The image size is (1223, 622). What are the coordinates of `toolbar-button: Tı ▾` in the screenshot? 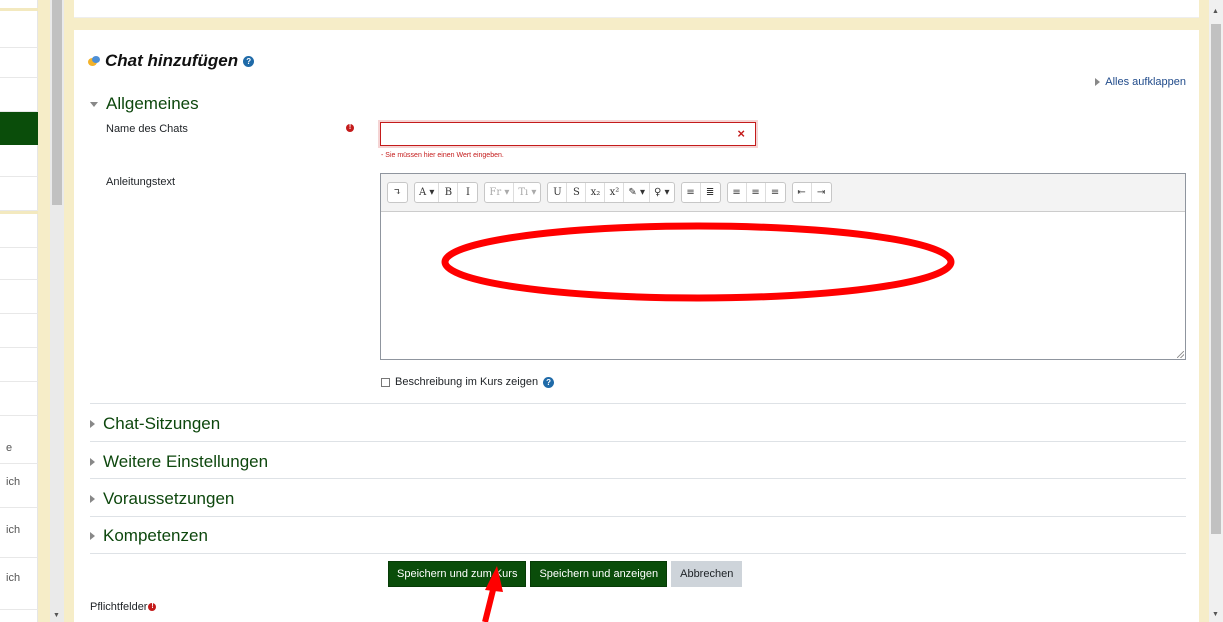 It's located at (527, 192).